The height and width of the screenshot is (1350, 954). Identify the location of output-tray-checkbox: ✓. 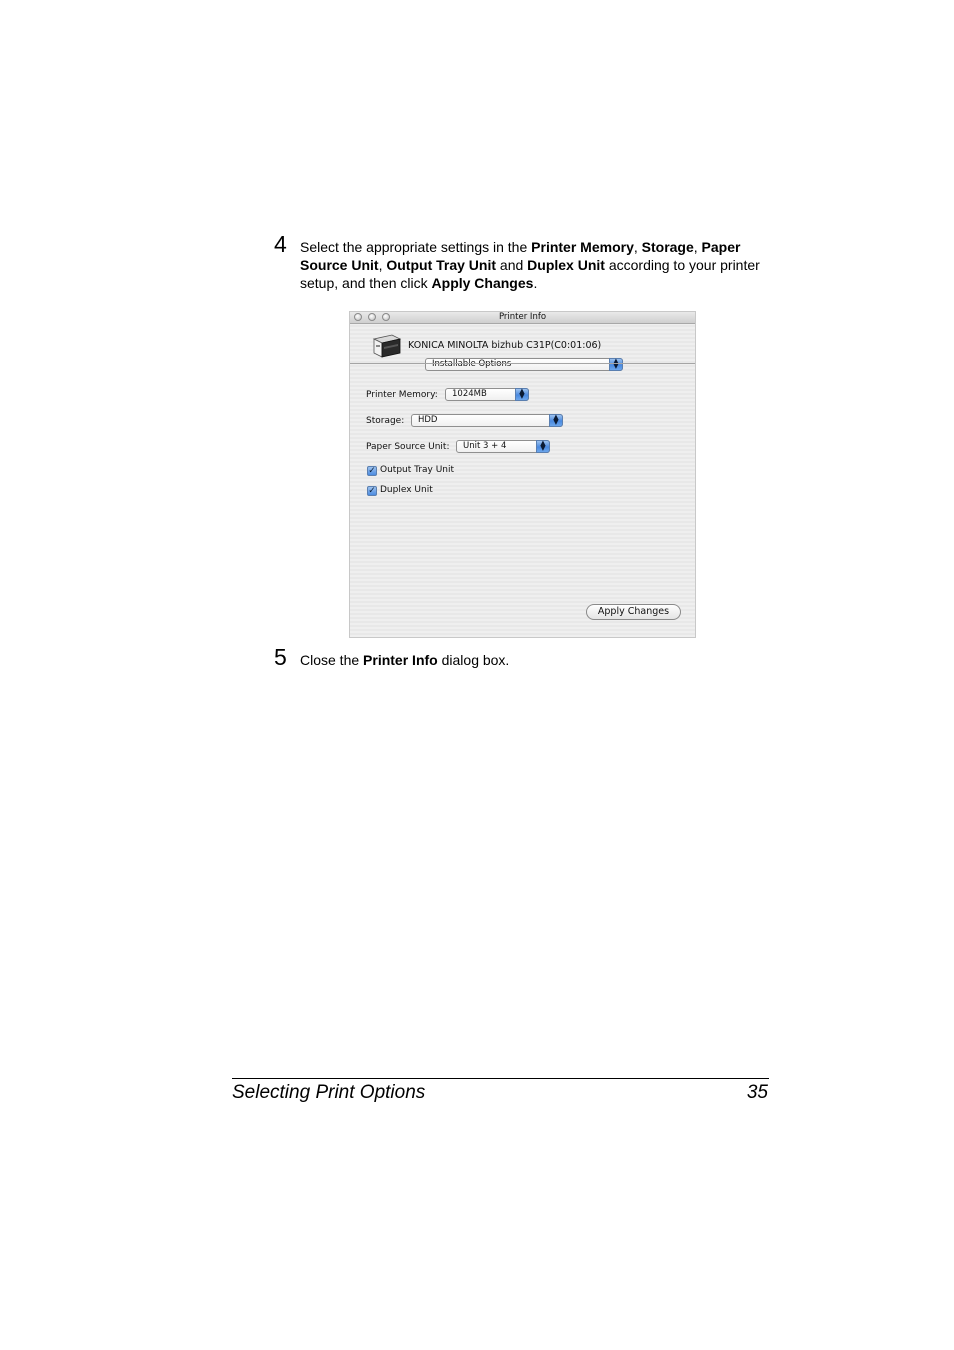
(372, 471).